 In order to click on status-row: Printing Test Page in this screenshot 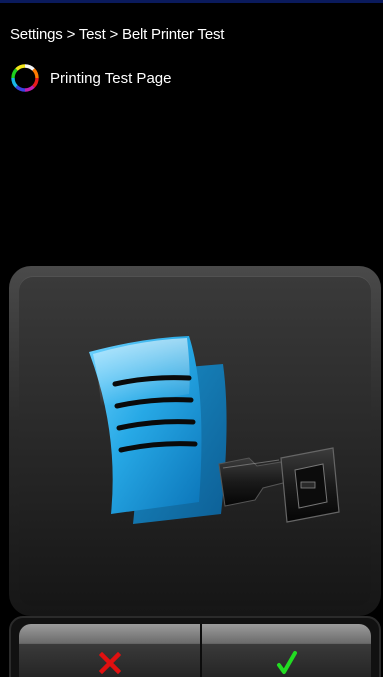, I will do `click(90, 78)`.